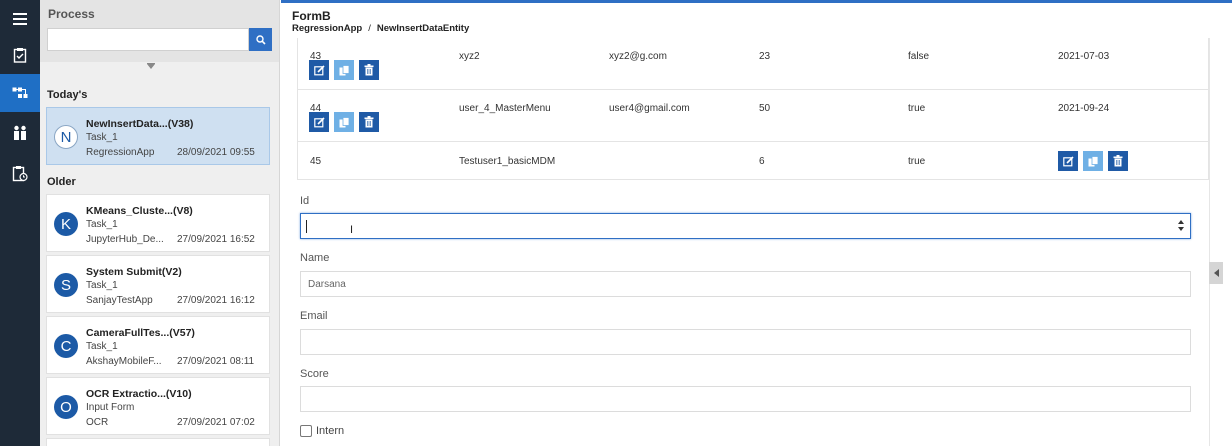  Describe the element at coordinates (1181, 226) in the screenshot. I see `number-stepper` at that location.